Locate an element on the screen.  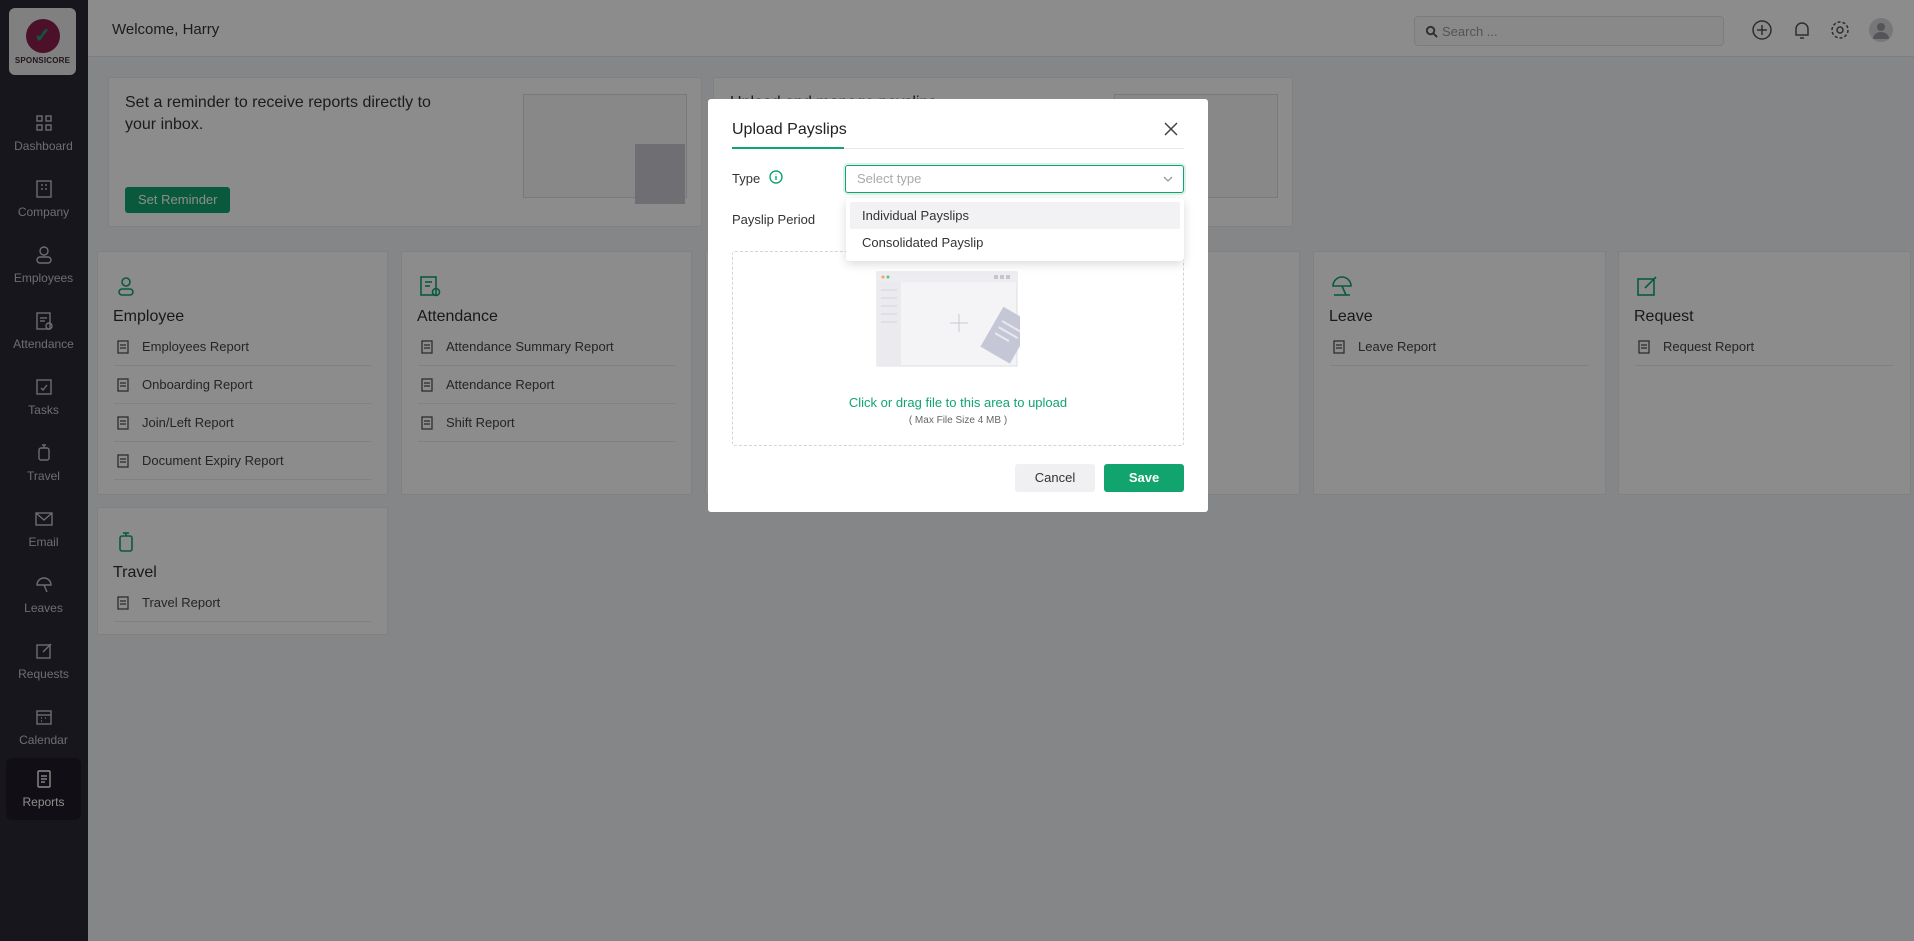
modal-title: Upload Payslips is located at coordinates (789, 129).